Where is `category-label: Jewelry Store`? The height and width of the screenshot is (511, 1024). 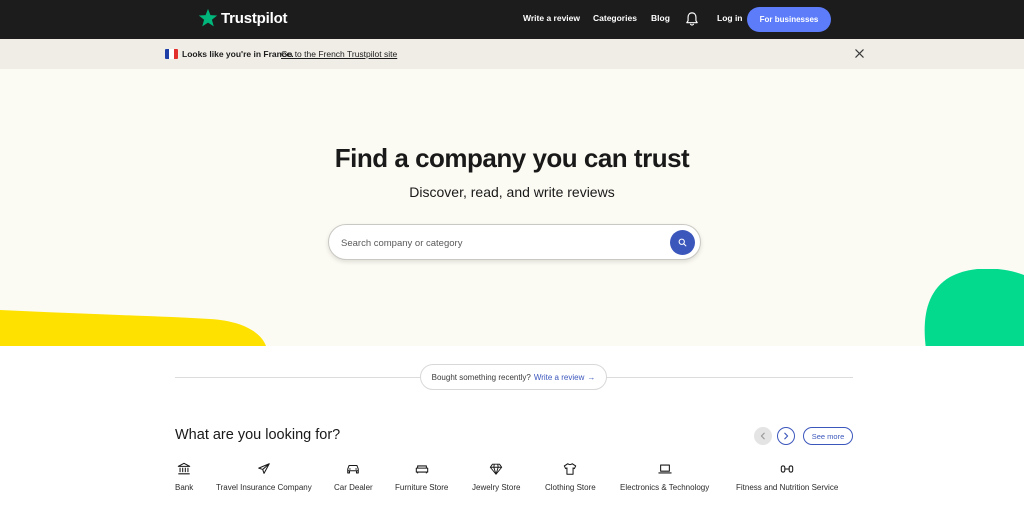 category-label: Jewelry Store is located at coordinates (496, 487).